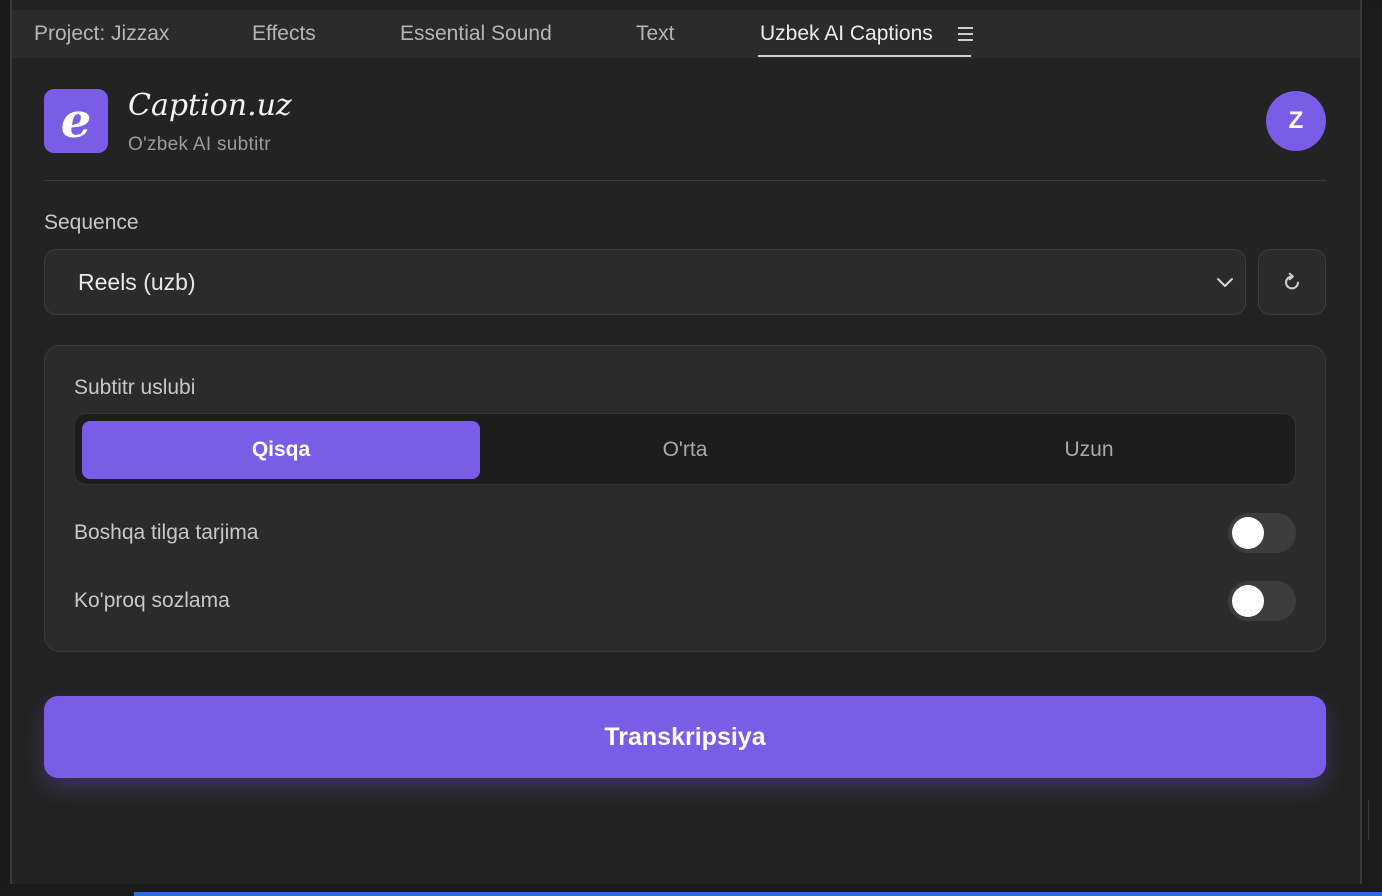 This screenshot has height=896, width=1382. I want to click on brand-title: Caption.uz, so click(210, 105).